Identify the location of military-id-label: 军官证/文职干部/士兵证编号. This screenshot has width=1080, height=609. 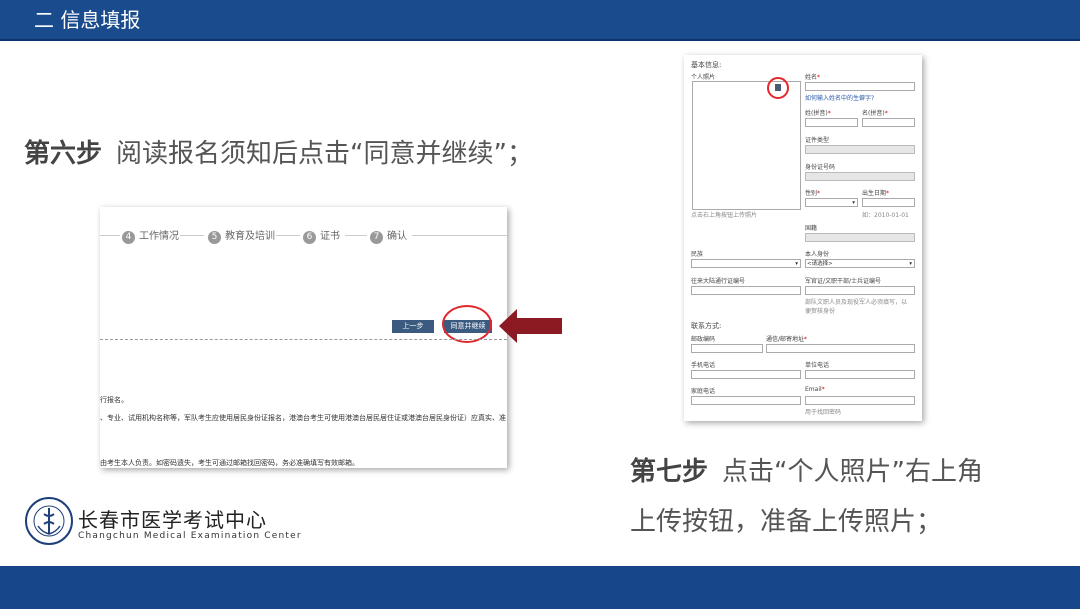
(843, 281).